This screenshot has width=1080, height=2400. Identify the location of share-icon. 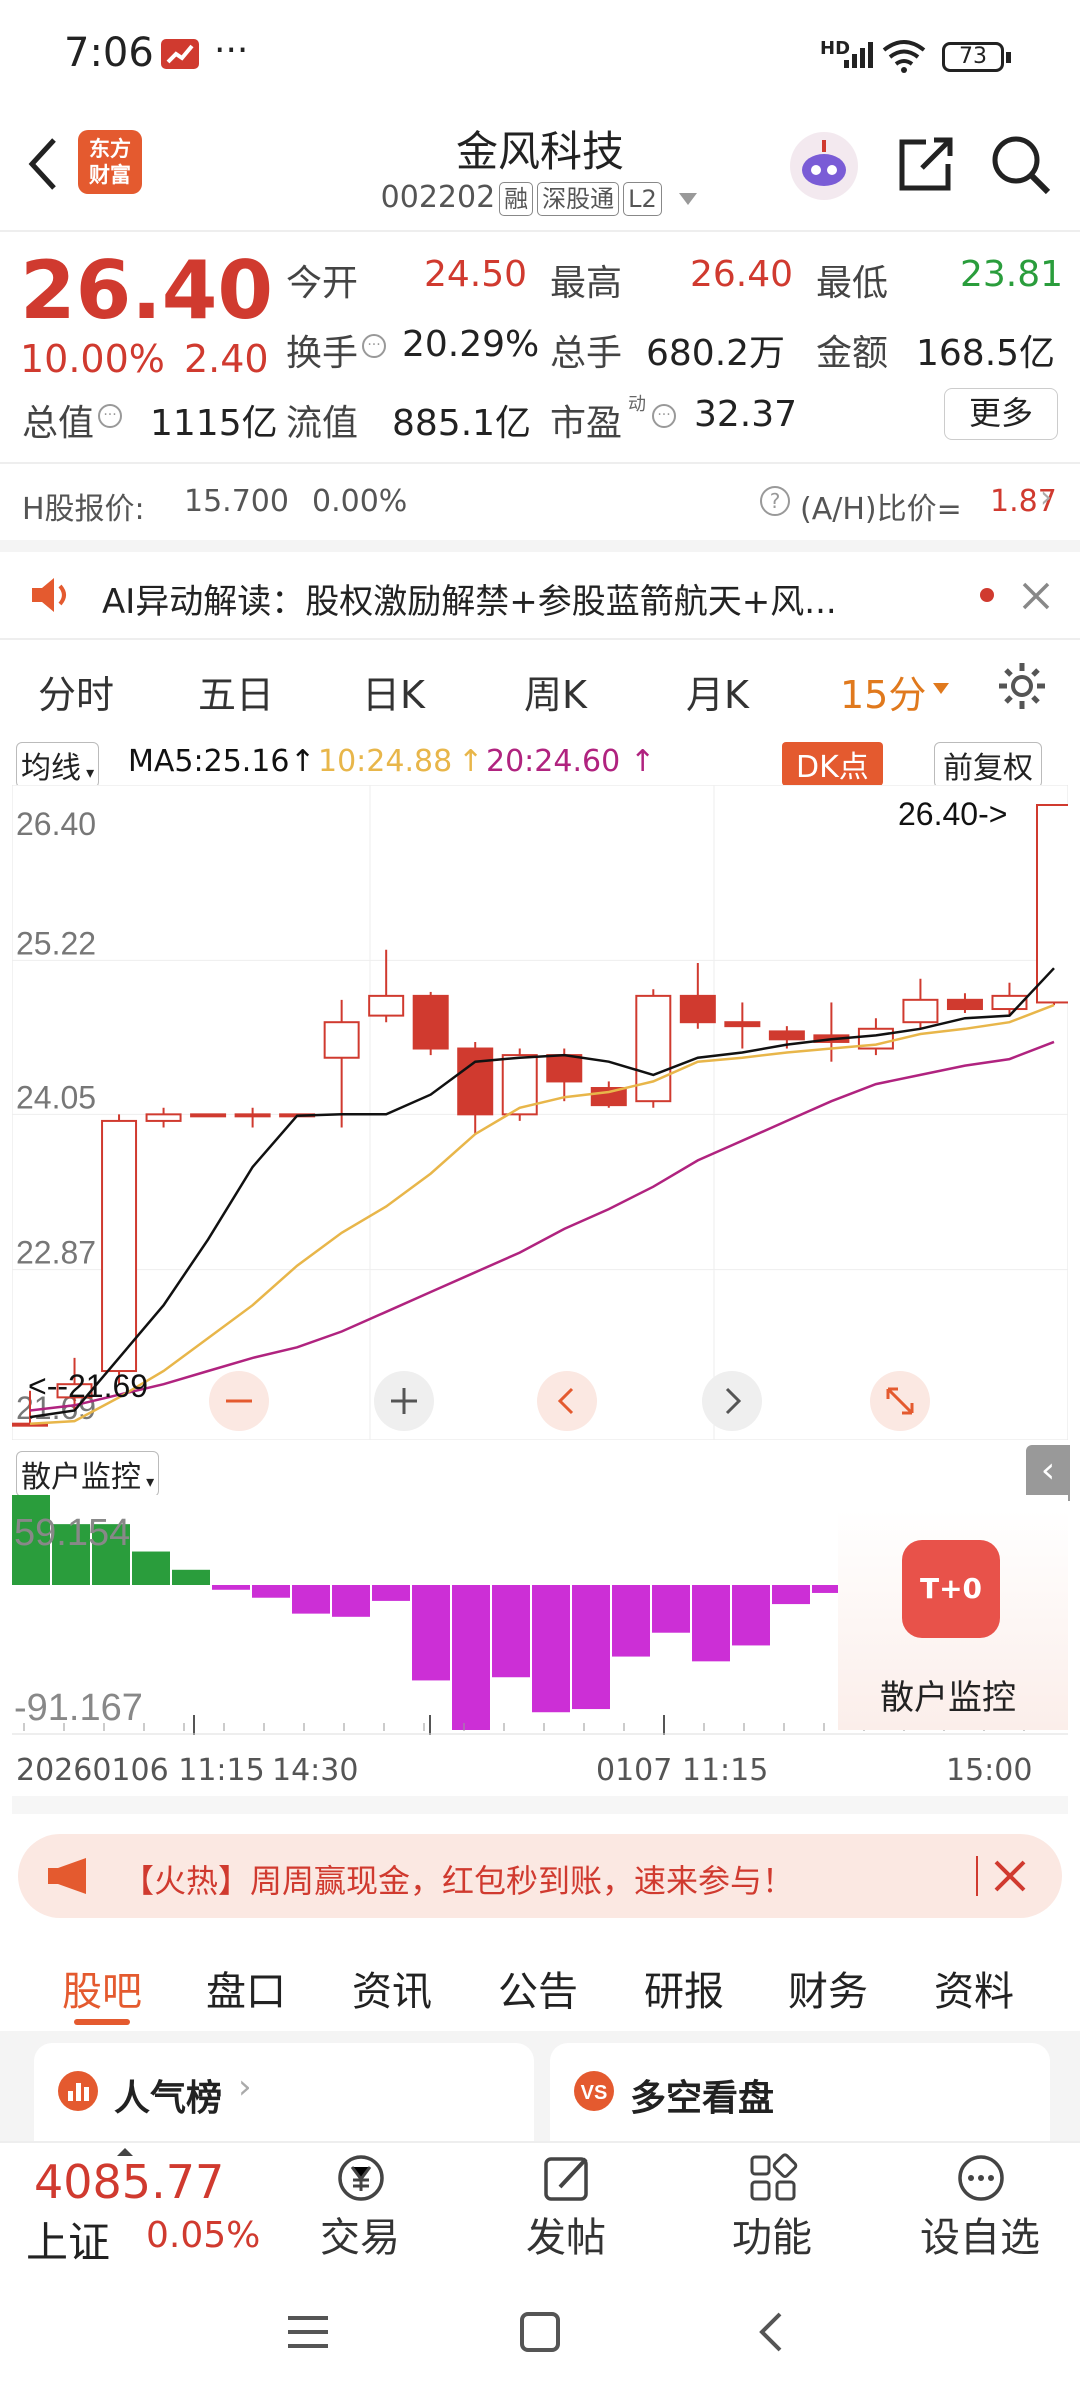
(926, 164).